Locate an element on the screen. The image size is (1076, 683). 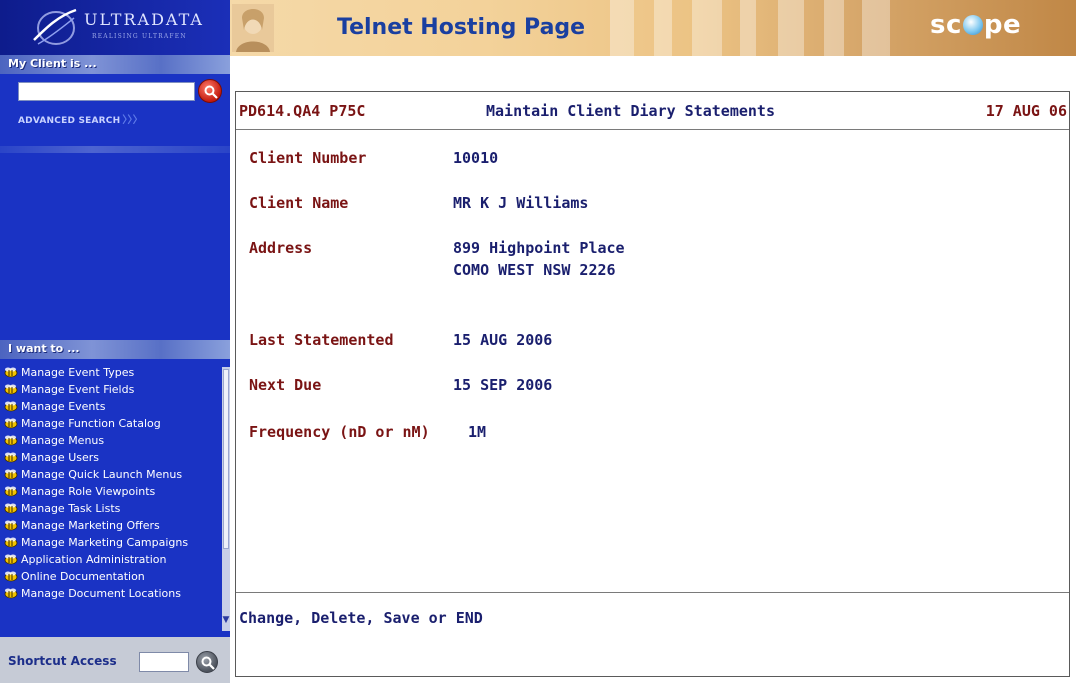
menu-item-label: Application Administration is located at coordinates (94, 559).